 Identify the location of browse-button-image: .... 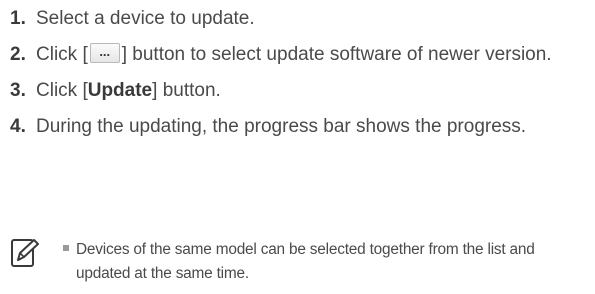
(104, 53).